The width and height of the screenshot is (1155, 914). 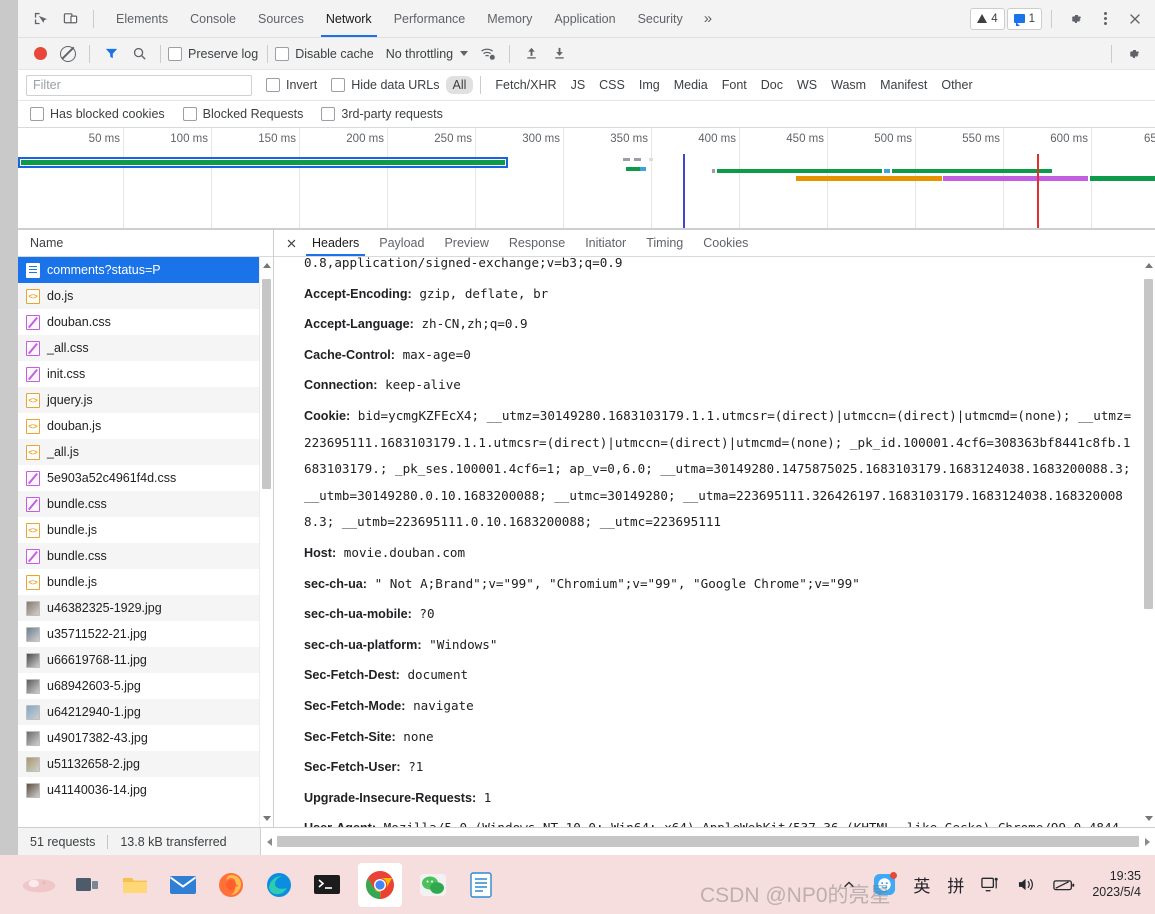 I want to click on horizontal-scrollbar, so click(x=707, y=841).